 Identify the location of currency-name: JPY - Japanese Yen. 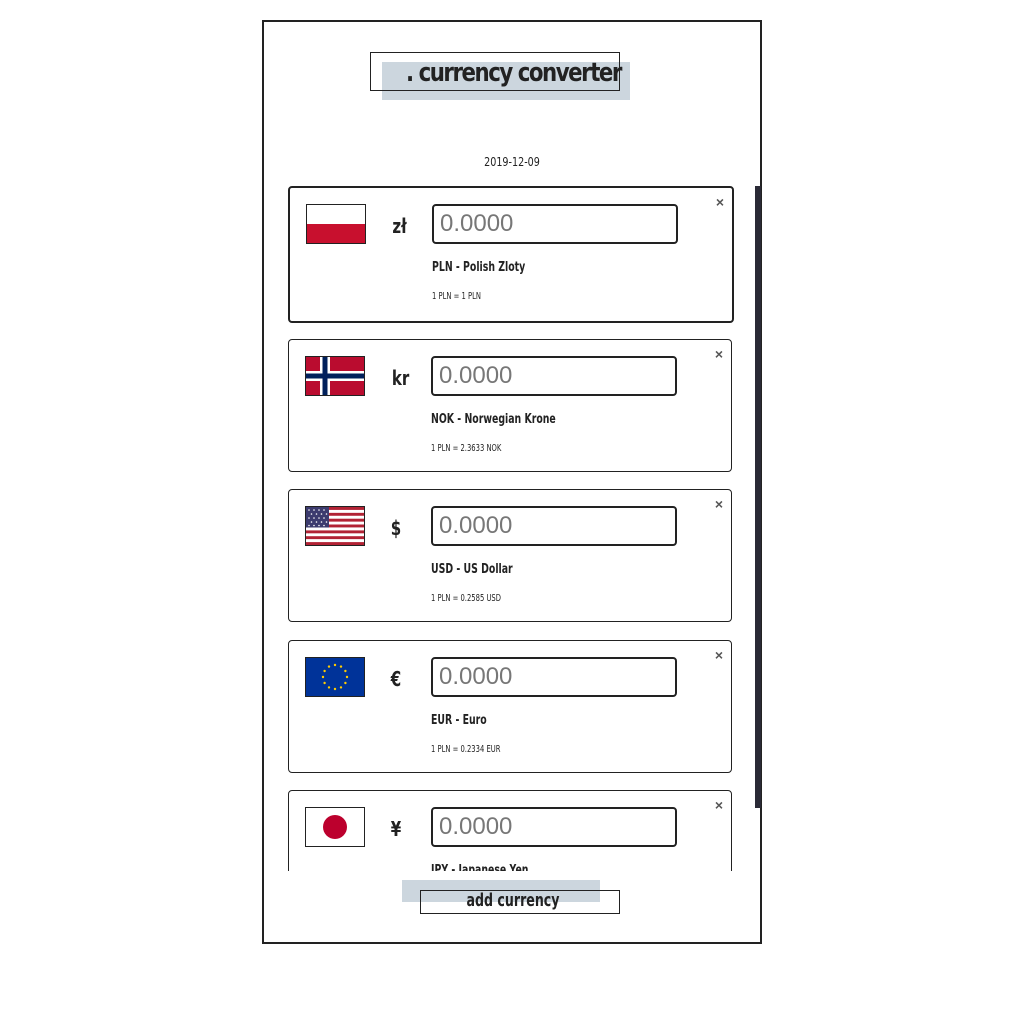
(480, 867).